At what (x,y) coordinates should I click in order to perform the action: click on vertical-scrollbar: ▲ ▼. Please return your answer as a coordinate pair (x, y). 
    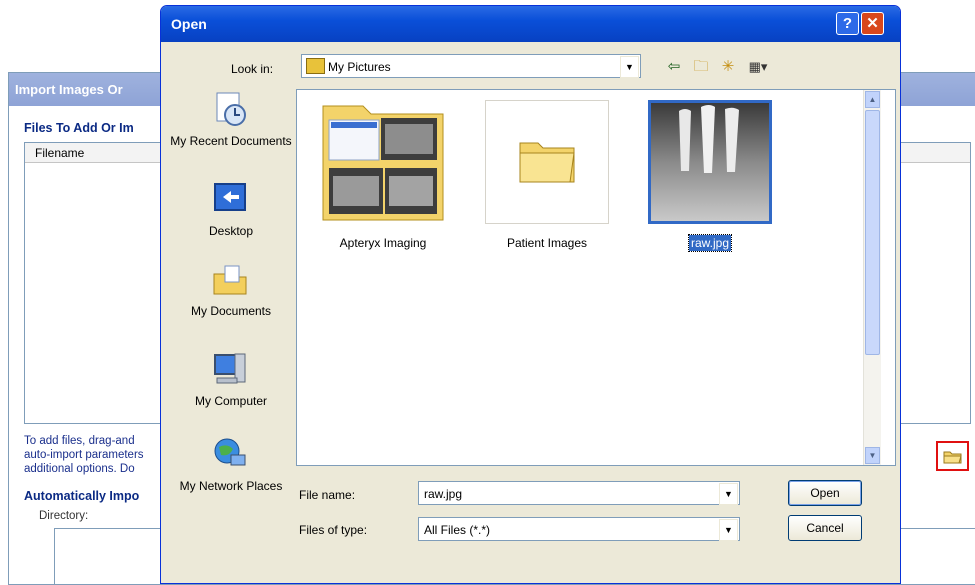
    Looking at the image, I should click on (872, 277).